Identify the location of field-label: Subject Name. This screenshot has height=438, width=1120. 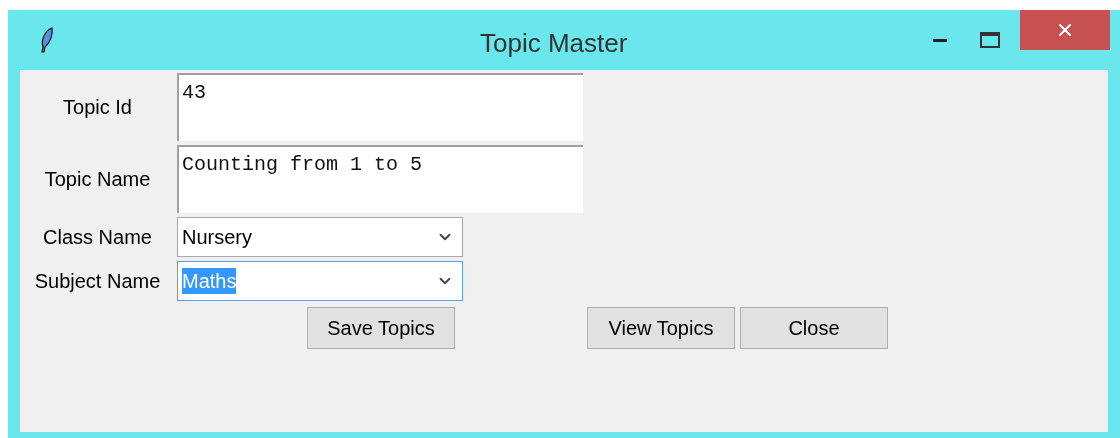
(97, 281).